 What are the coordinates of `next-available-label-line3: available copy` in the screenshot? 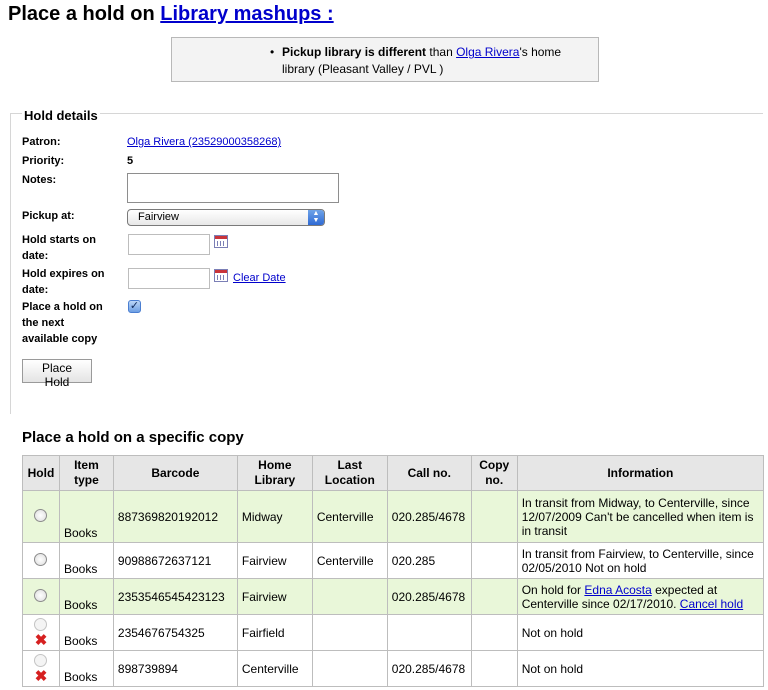 It's located at (60, 339).